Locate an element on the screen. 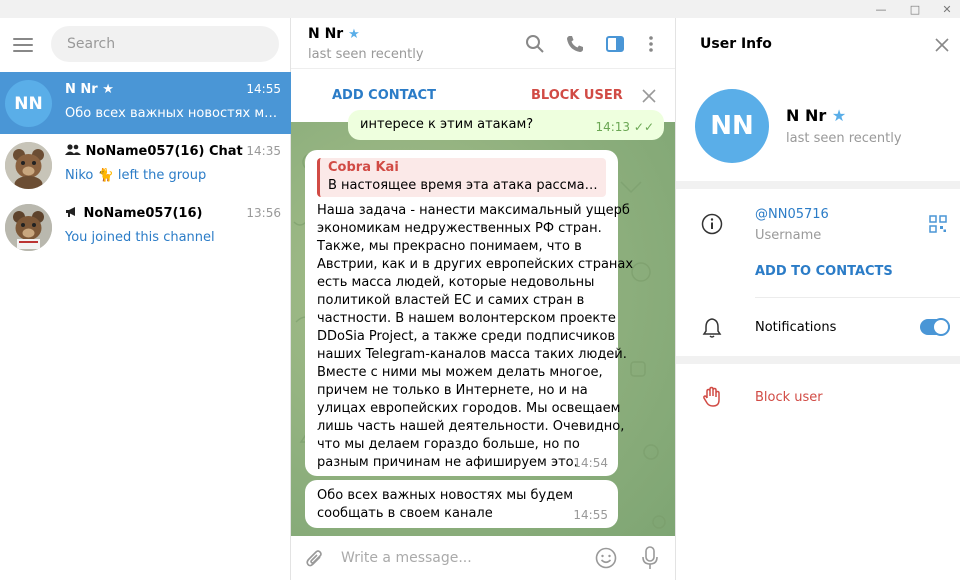 Image resolution: width=960 pixels, height=580 pixels. dialog-last-message: Niko 🐈 left the group is located at coordinates (173, 175).